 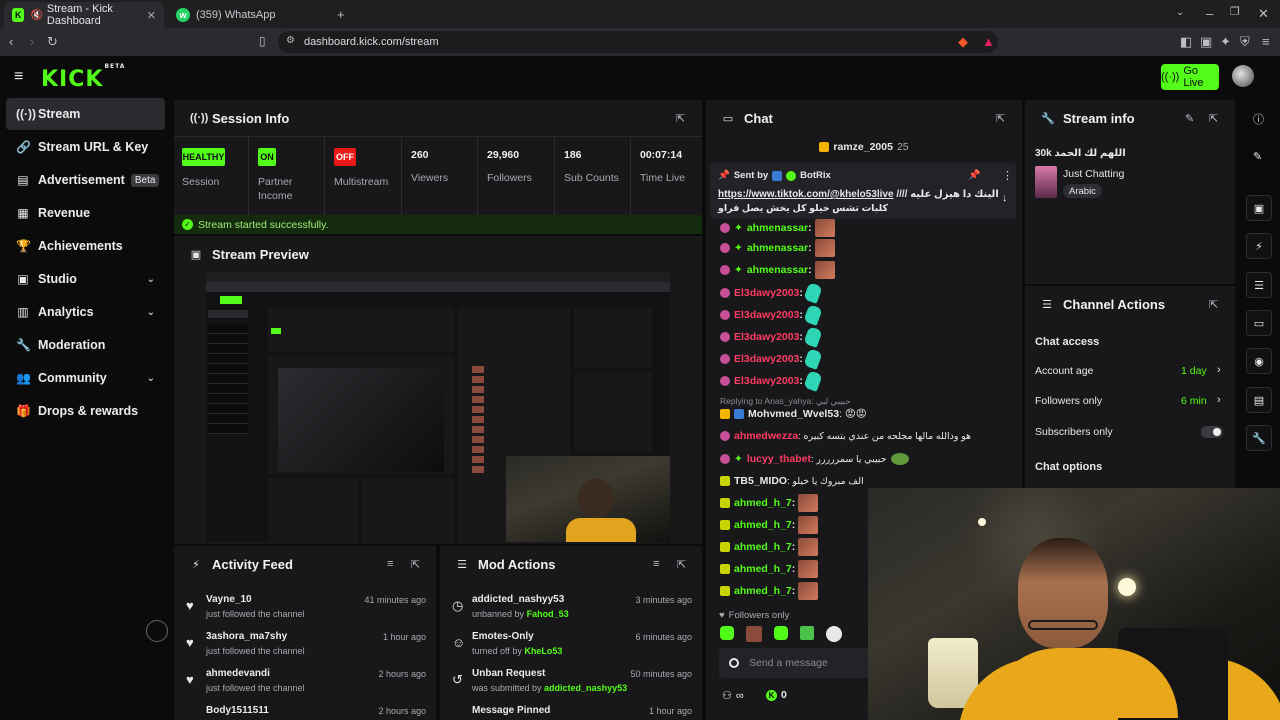 I want to click on points-counter: K0, so click(x=776, y=695).